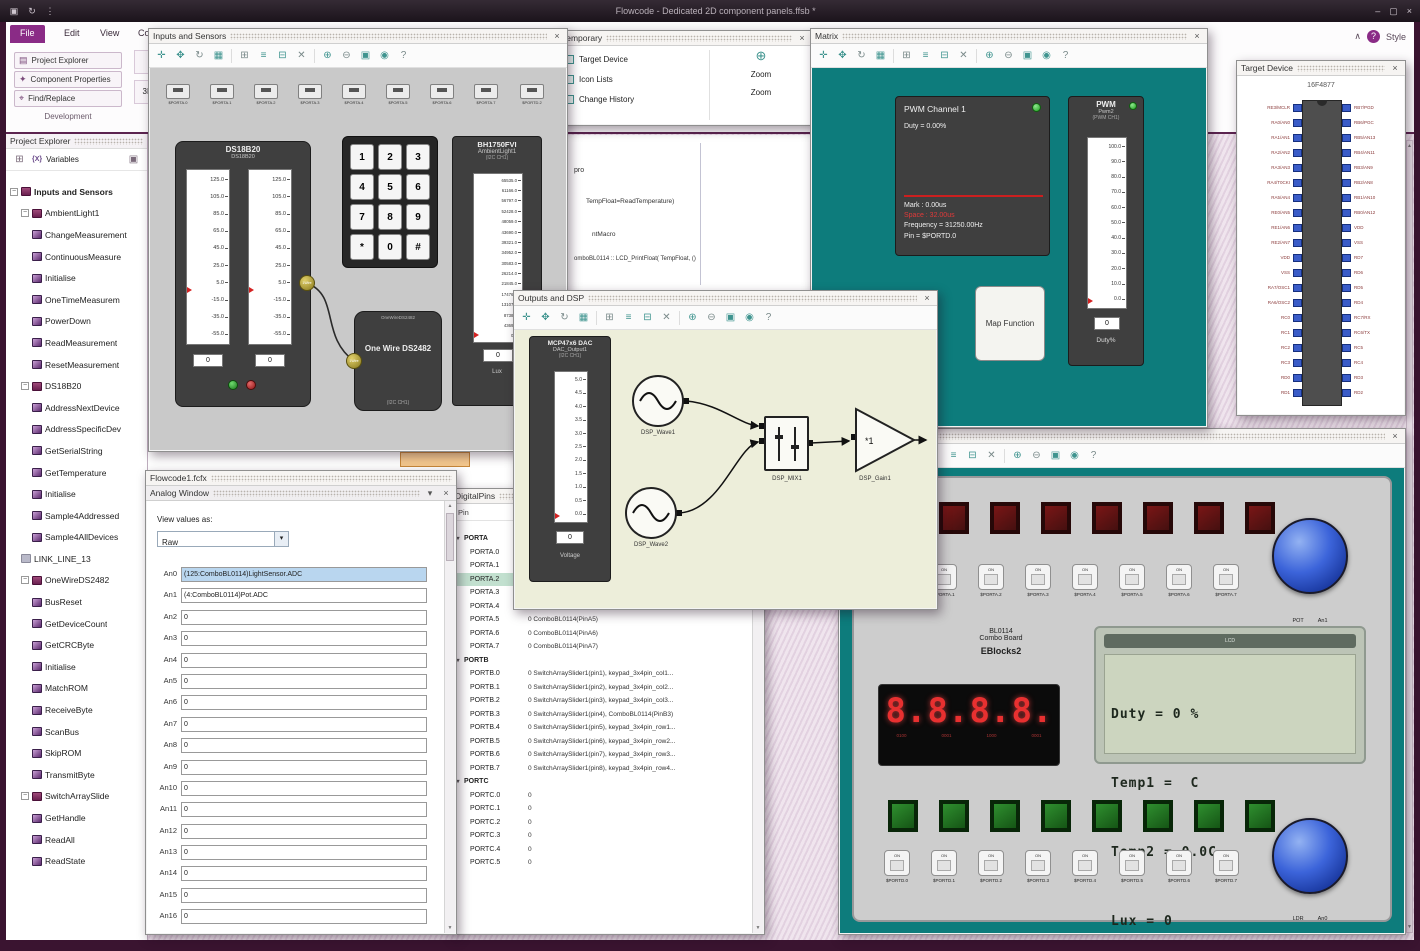 The image size is (1420, 951). What do you see at coordinates (68, 98) in the screenshot?
I see `find-replace-button: ⌖ Find/Replace` at bounding box center [68, 98].